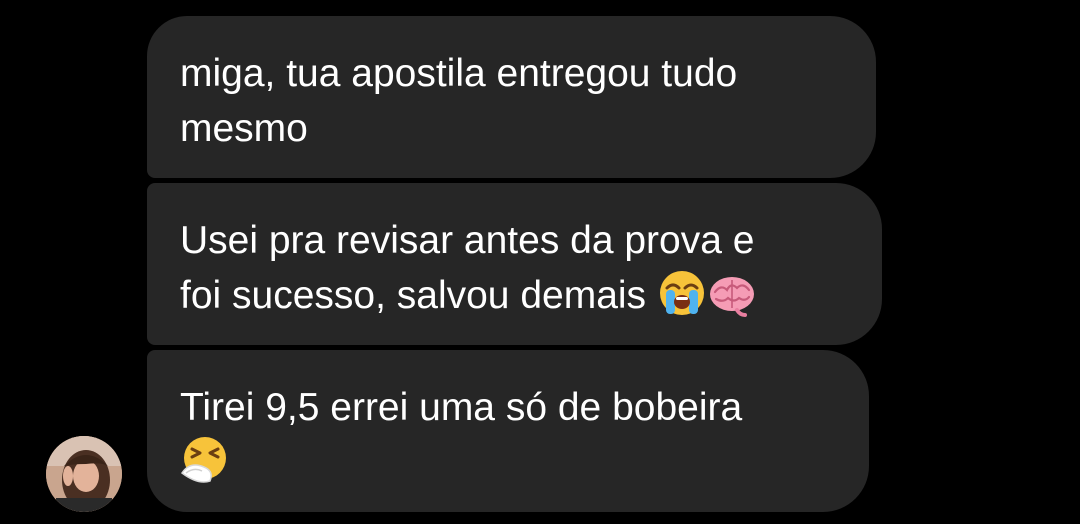  What do you see at coordinates (205, 460) in the screenshot?
I see `sneezing-face-emoji` at bounding box center [205, 460].